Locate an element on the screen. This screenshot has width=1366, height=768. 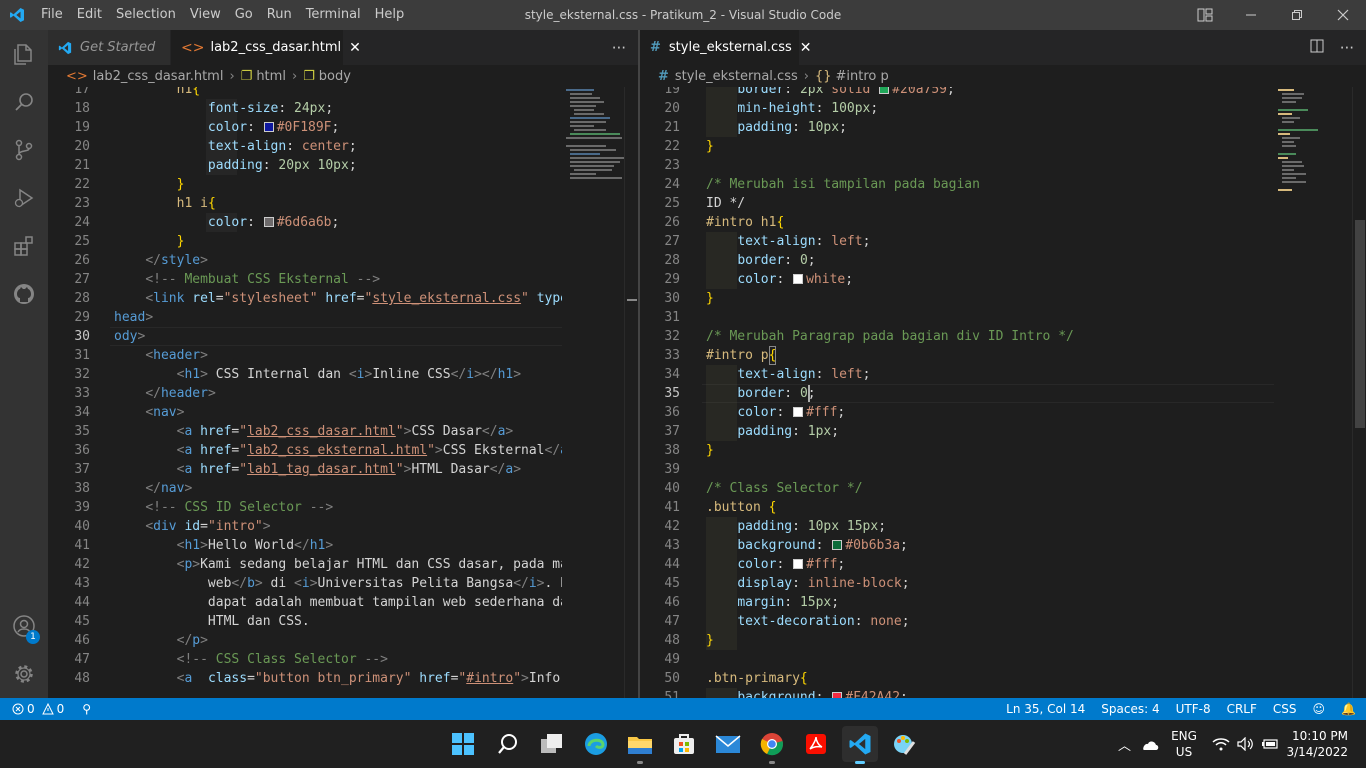
tab-style-eksternal: # style_eksternal.css ✕ is located at coordinates (725, 47).